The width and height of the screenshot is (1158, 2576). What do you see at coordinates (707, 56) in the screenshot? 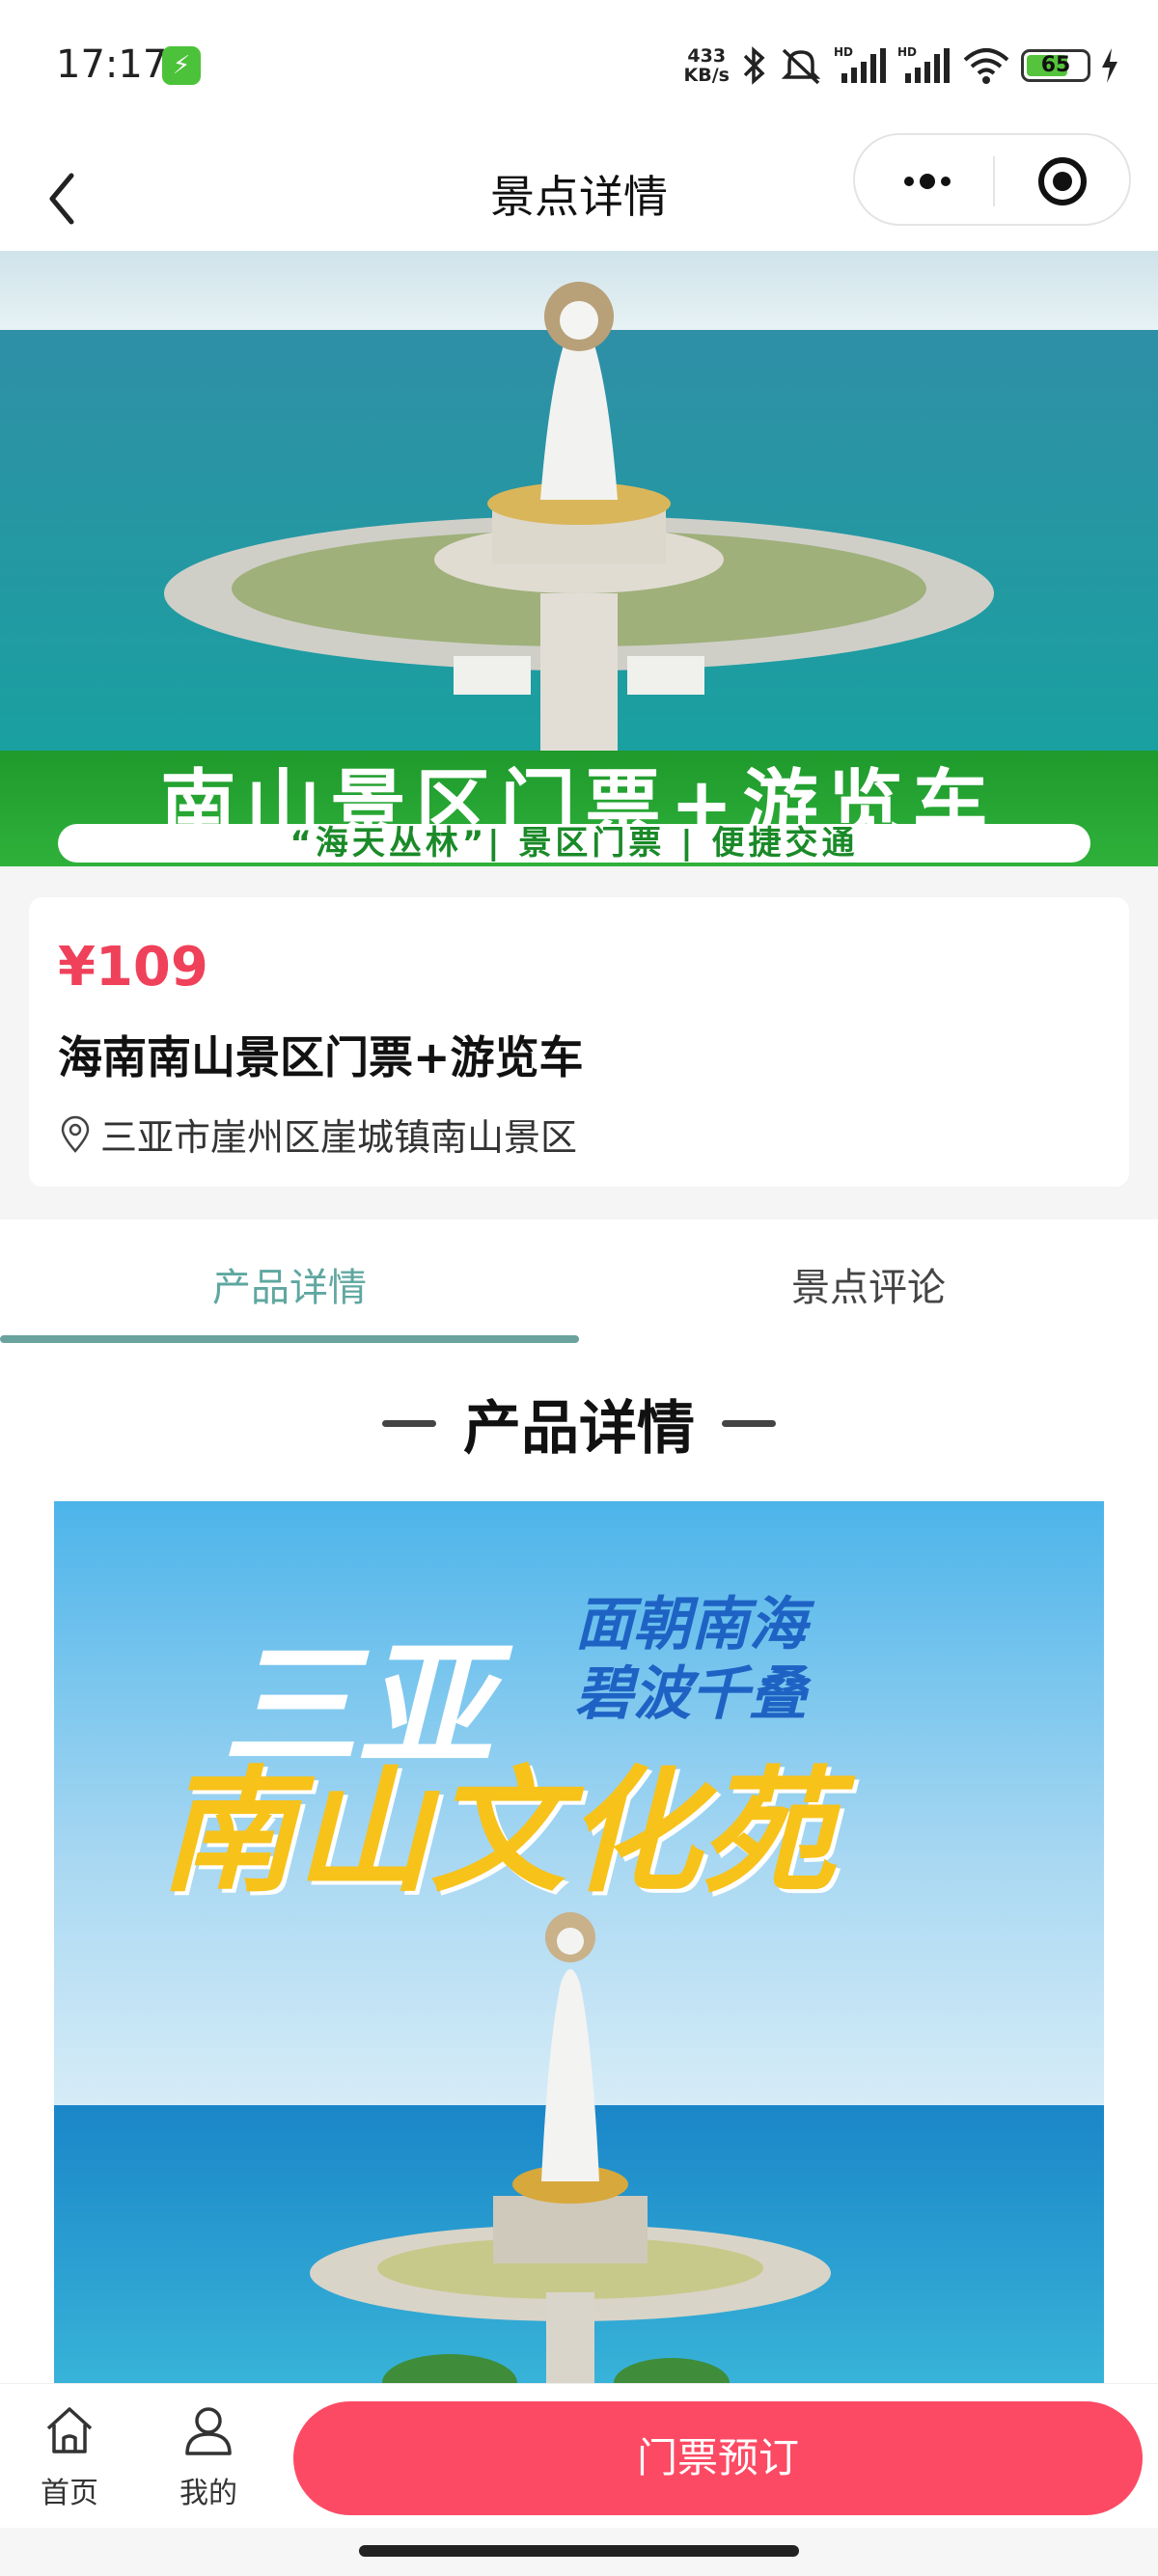
I see `net-speed-value: 433` at bounding box center [707, 56].